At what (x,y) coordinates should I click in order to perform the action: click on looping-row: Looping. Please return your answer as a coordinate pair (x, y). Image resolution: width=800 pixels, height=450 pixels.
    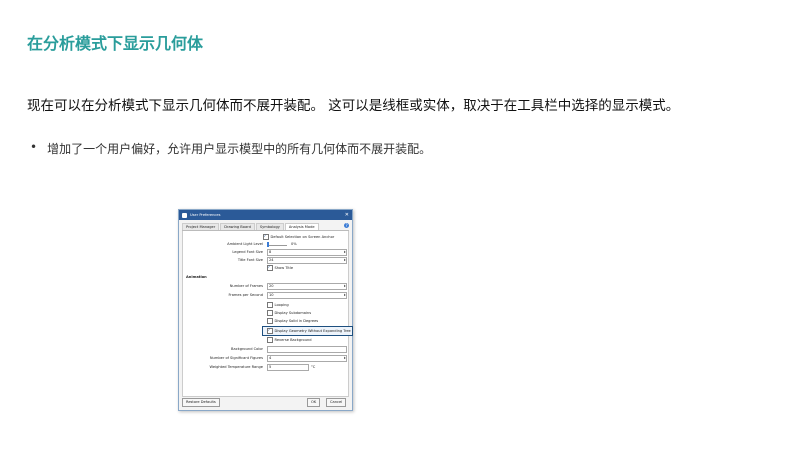
    Looking at the image, I should click on (278, 305).